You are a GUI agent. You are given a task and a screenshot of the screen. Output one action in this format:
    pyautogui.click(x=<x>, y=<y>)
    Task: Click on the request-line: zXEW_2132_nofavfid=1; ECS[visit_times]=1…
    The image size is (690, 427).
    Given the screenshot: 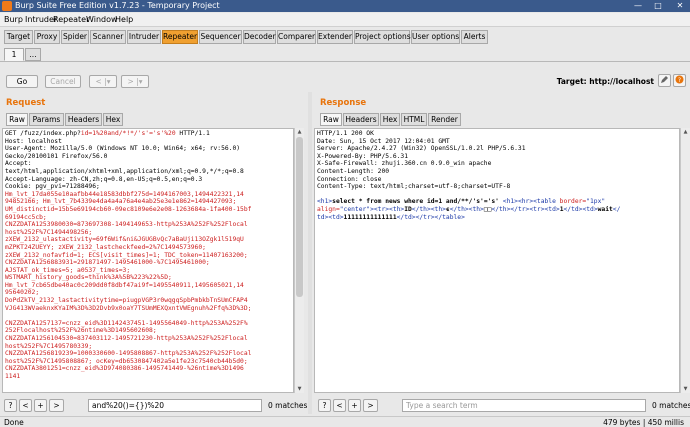 What is the action you would take?
    pyautogui.click(x=126, y=255)
    